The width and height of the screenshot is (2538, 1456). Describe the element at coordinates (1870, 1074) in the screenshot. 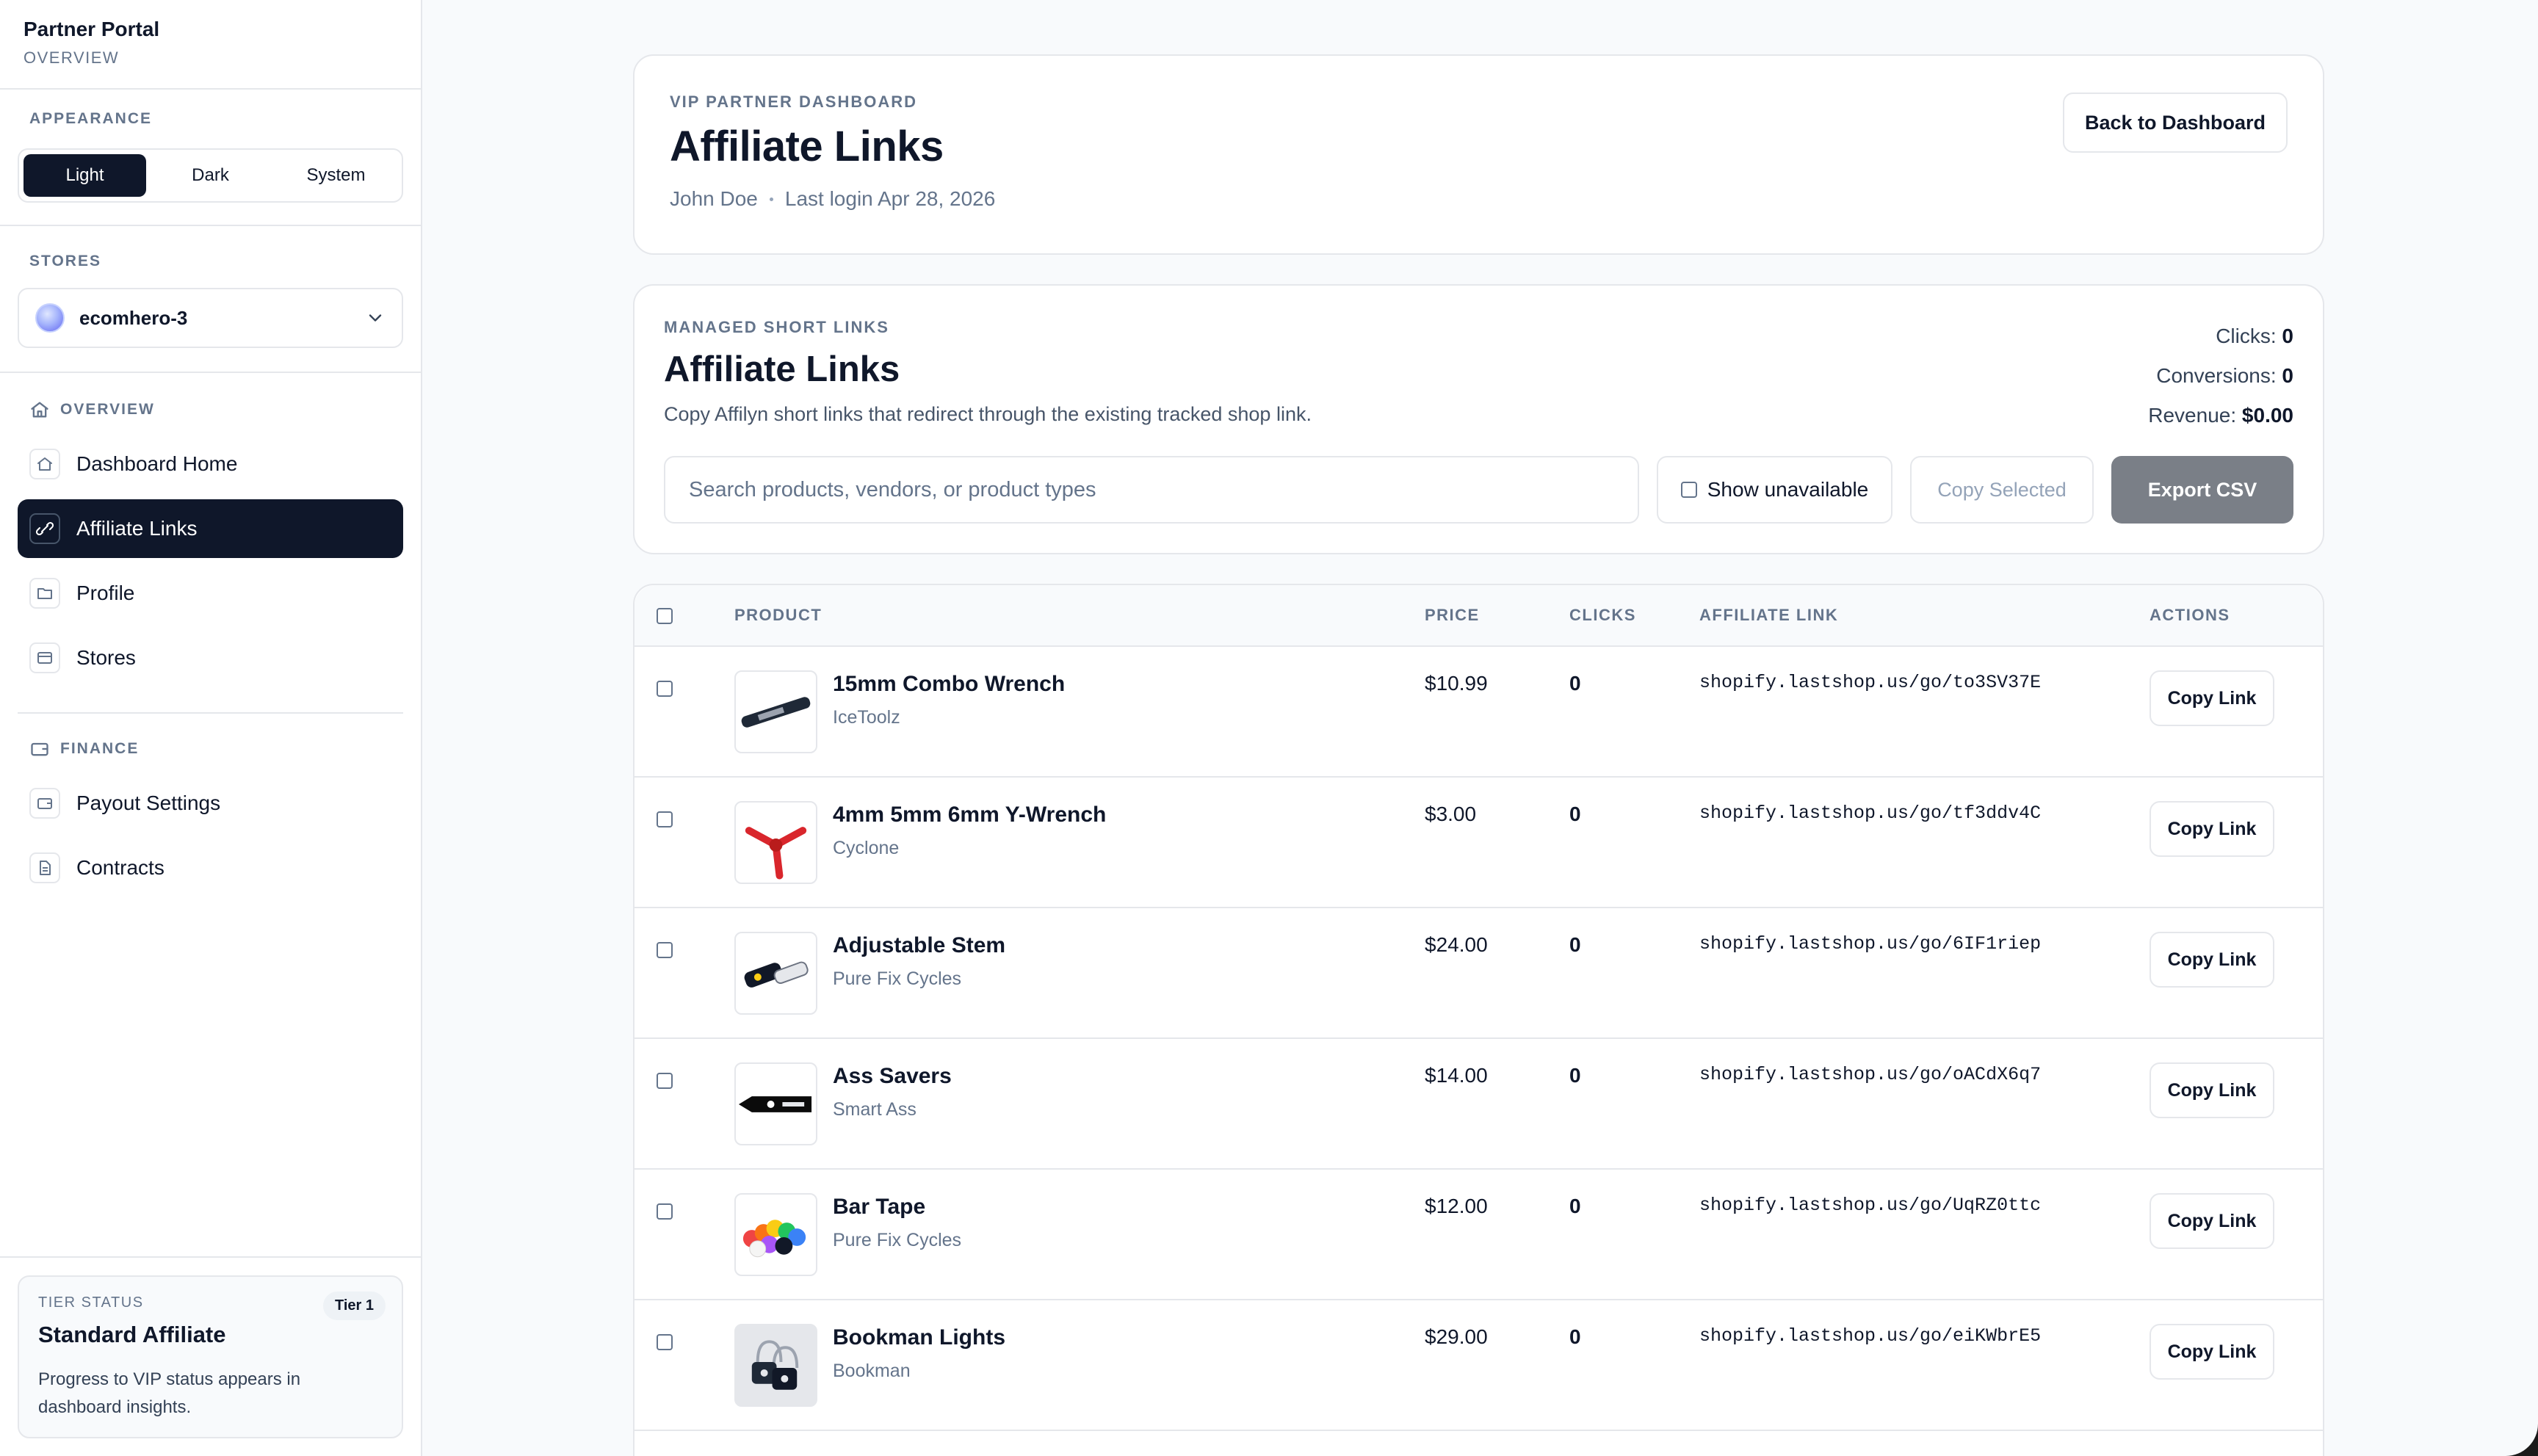

I see `affiliate-link: shopify.lastshop.us/go/oACdX6q7` at that location.